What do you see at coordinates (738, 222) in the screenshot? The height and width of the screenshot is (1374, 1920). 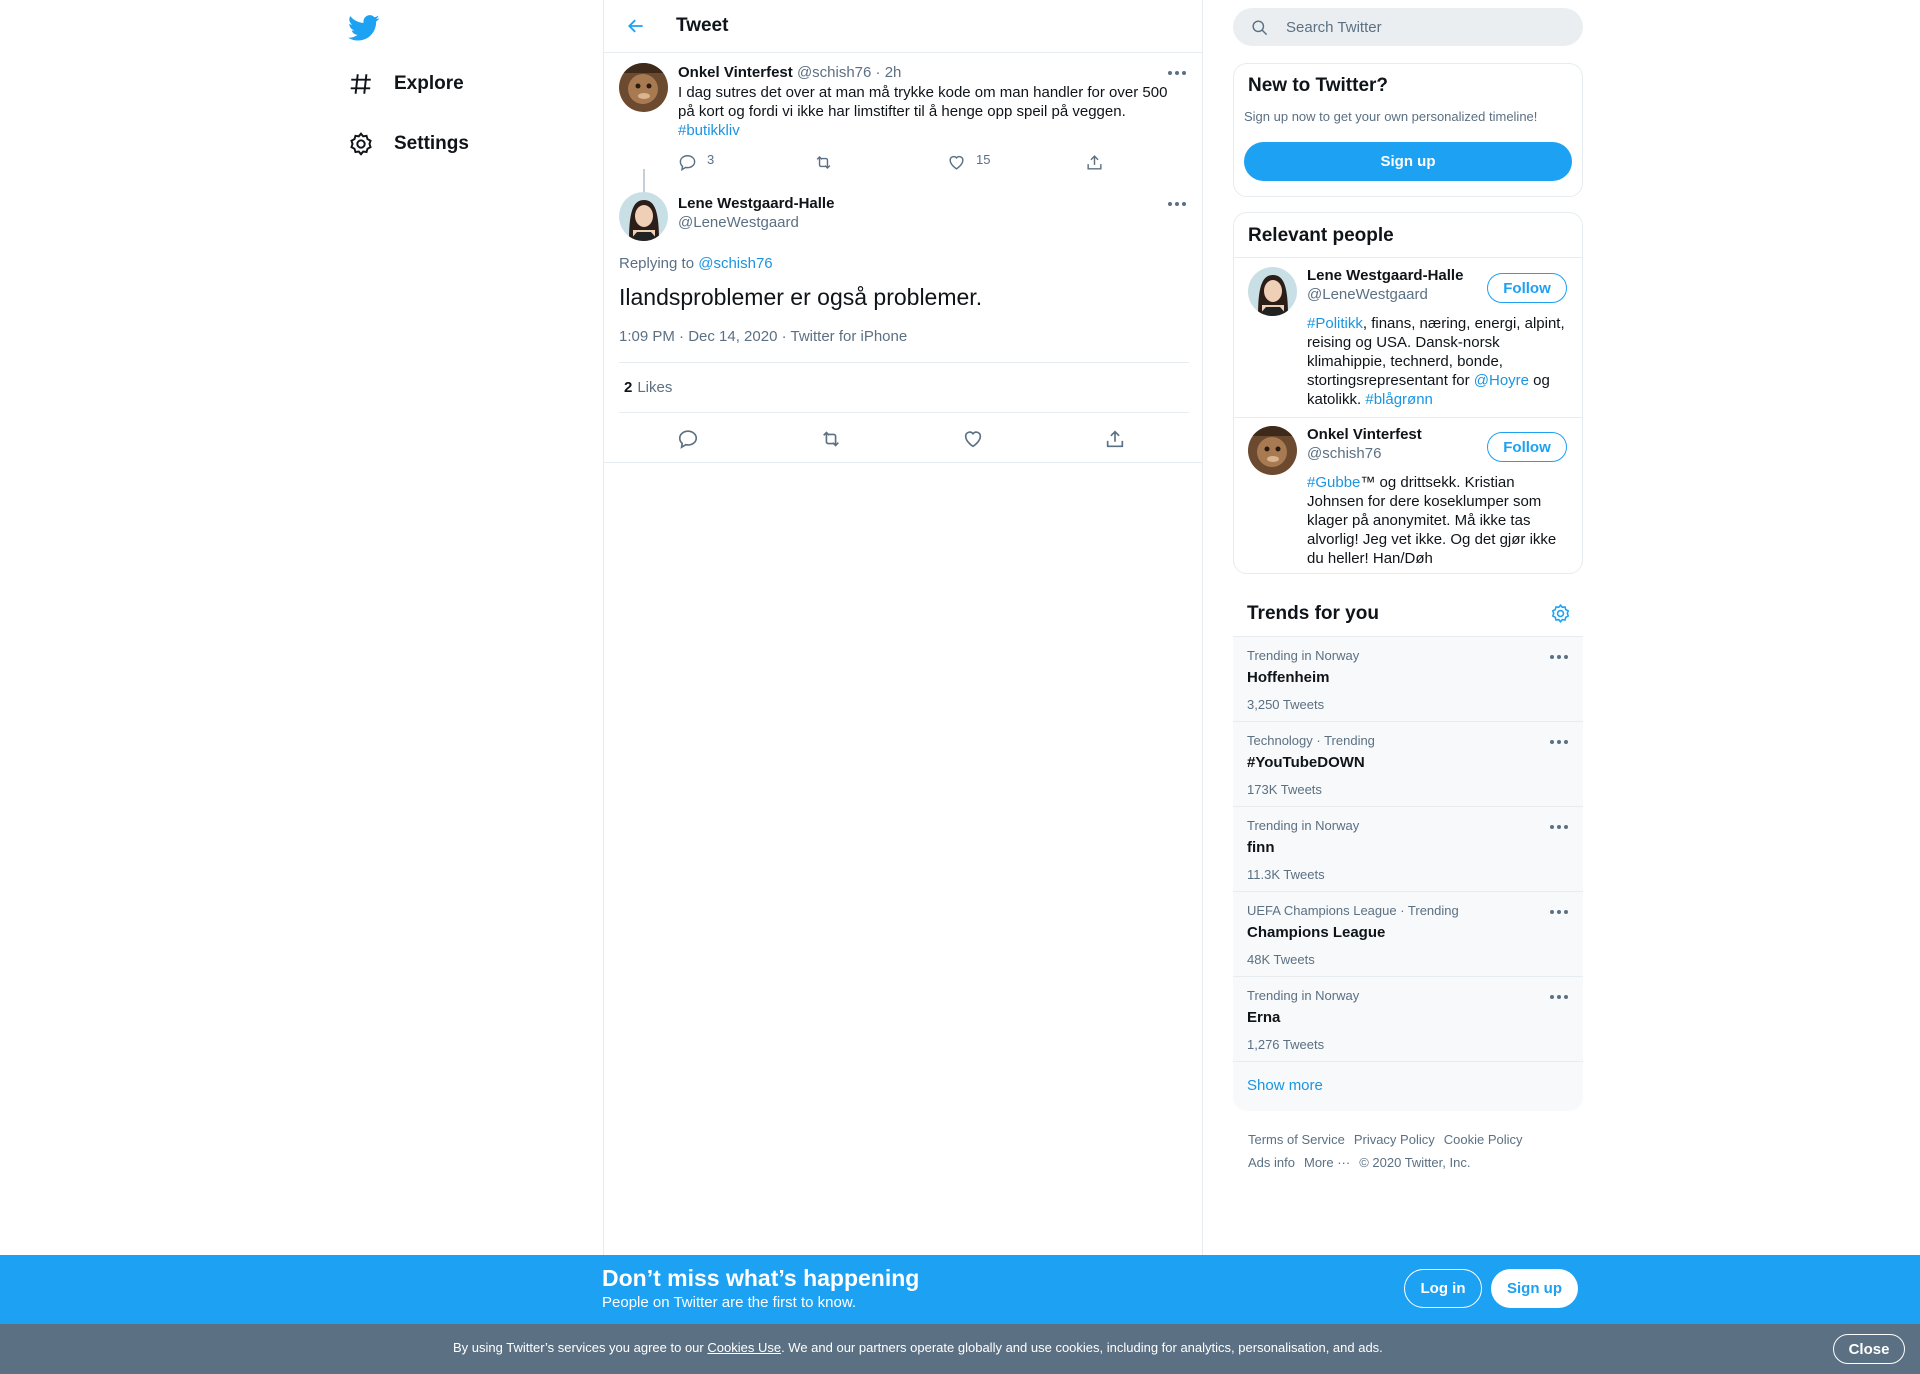 I see `author-handle: @LeneWestgaard` at bounding box center [738, 222].